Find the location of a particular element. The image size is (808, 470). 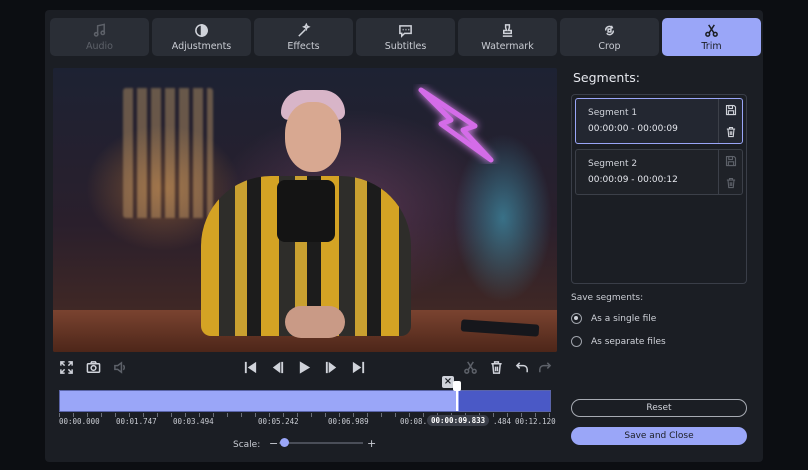

previous-frame-button is located at coordinates (277, 367).